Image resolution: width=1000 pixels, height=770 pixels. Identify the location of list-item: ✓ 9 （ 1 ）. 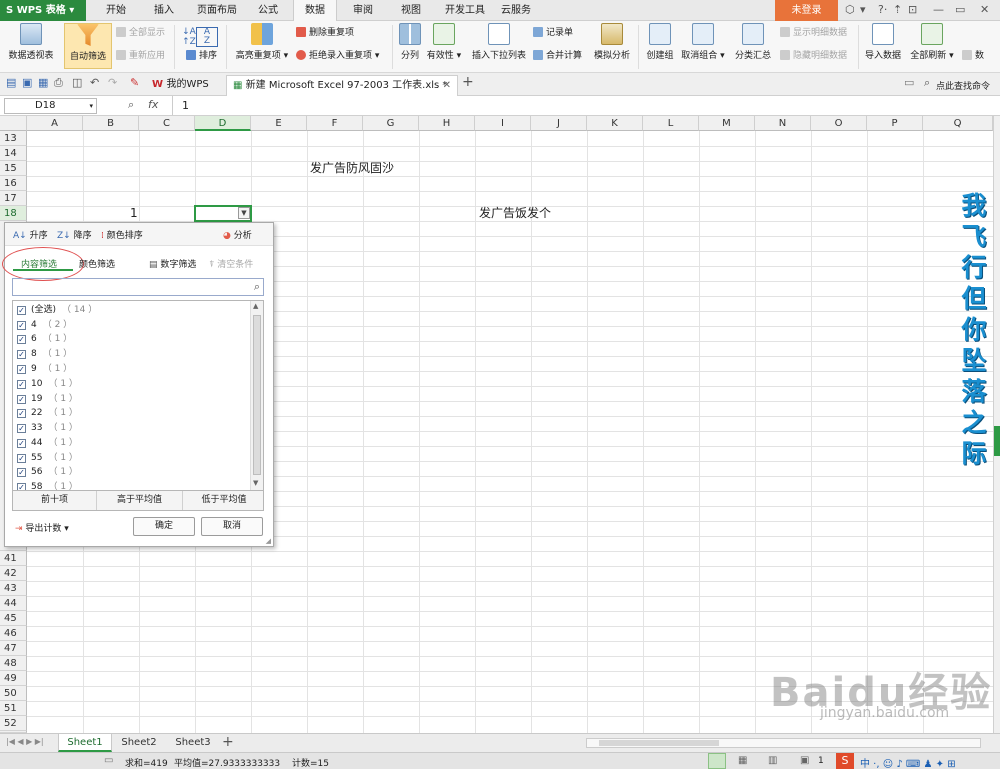
(44, 369).